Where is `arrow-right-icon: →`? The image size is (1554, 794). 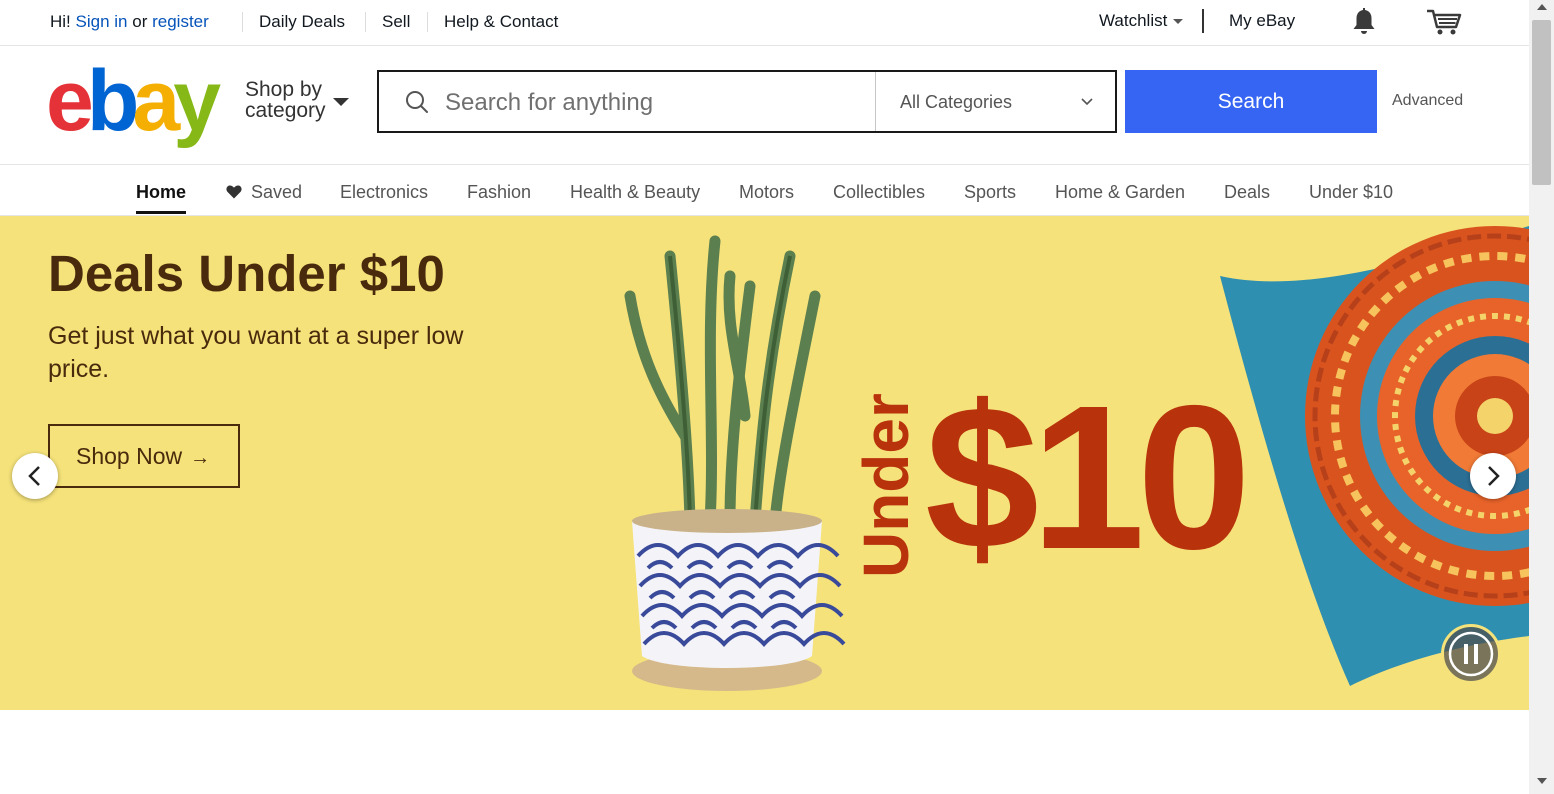
arrow-right-icon: → is located at coordinates (200, 457).